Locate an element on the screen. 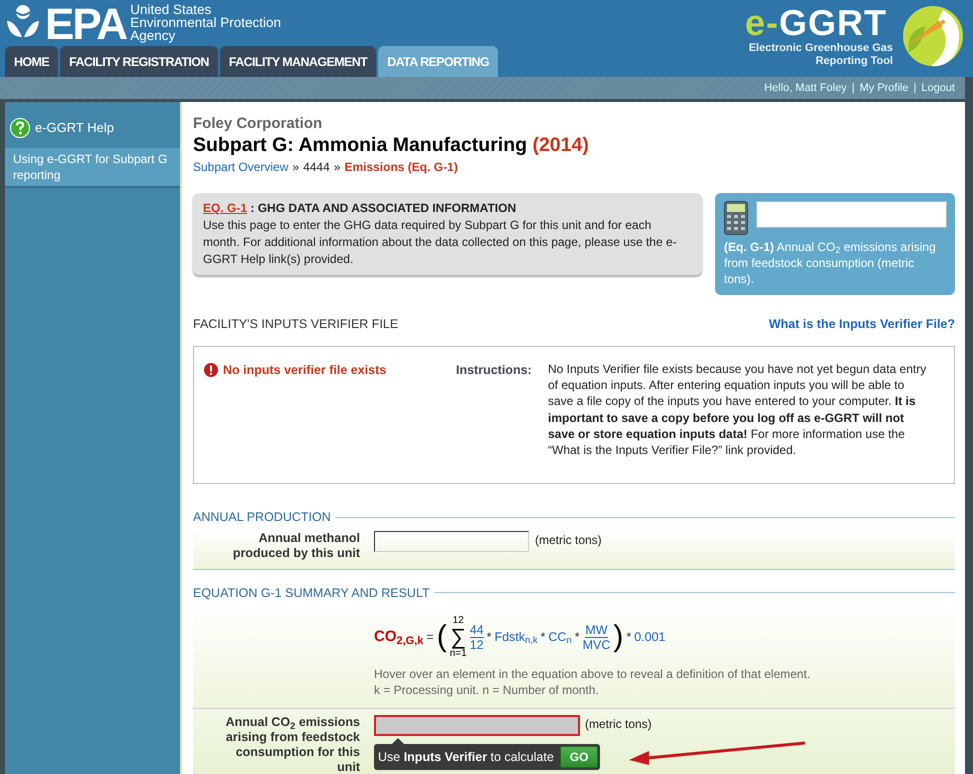  equation-legend: k = Processing unit. n = Number of month. is located at coordinates (664, 690).